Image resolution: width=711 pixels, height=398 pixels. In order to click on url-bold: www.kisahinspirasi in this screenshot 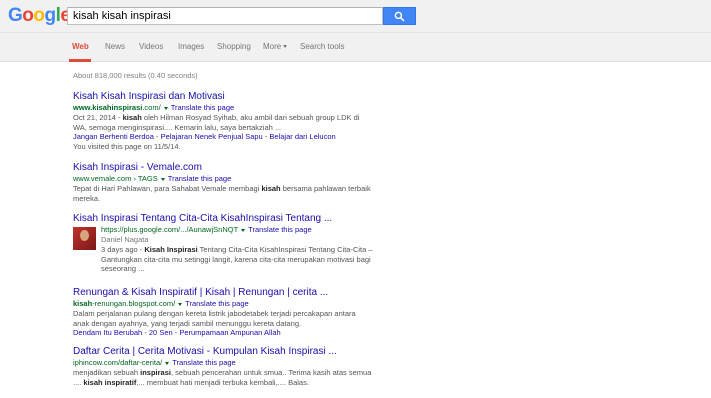, I will do `click(108, 107)`.